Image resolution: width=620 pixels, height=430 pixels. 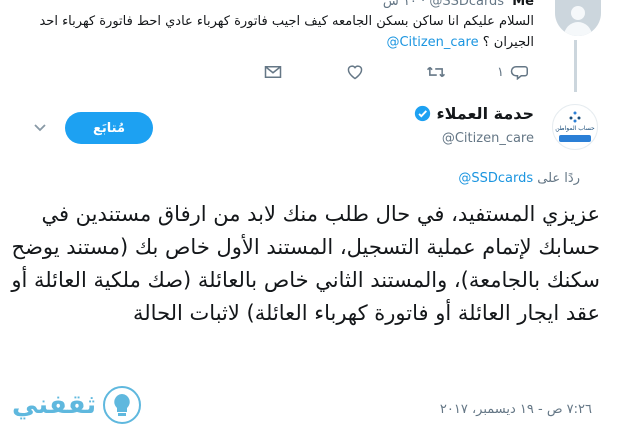 I want to click on retweet-icon, so click(x=436, y=72).